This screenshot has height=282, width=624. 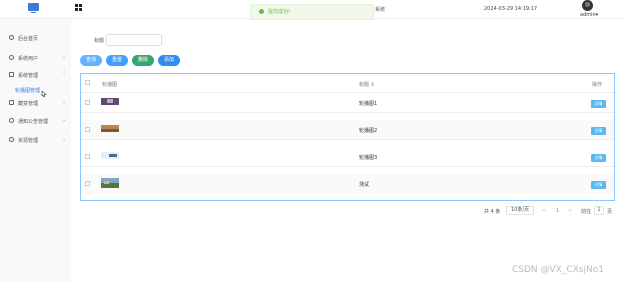 I want to click on grid-menu-icon, so click(x=78, y=7).